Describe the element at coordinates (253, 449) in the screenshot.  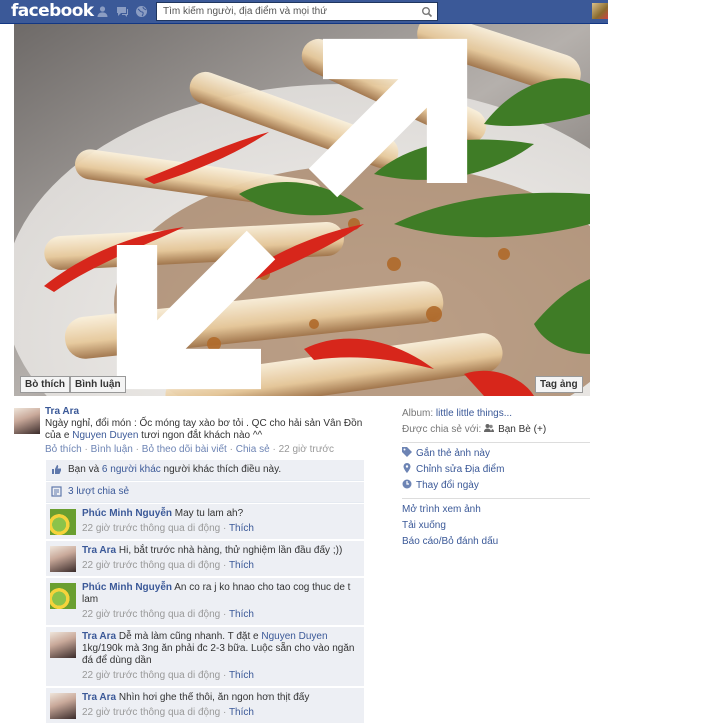
I see `share-link: Chia sẻ` at that location.